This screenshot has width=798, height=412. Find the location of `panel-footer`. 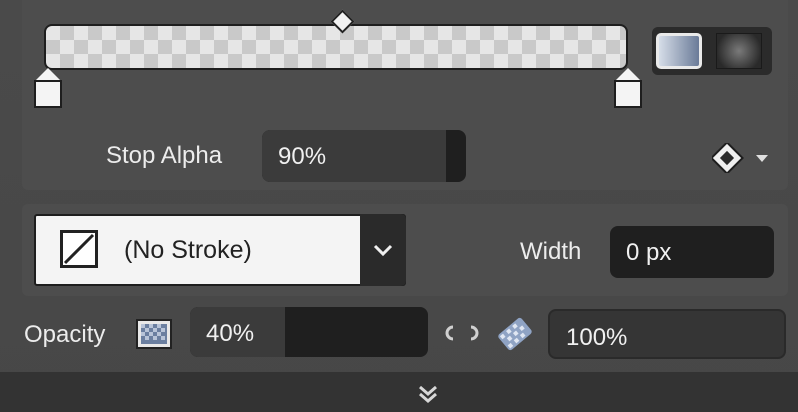

panel-footer is located at coordinates (399, 392).